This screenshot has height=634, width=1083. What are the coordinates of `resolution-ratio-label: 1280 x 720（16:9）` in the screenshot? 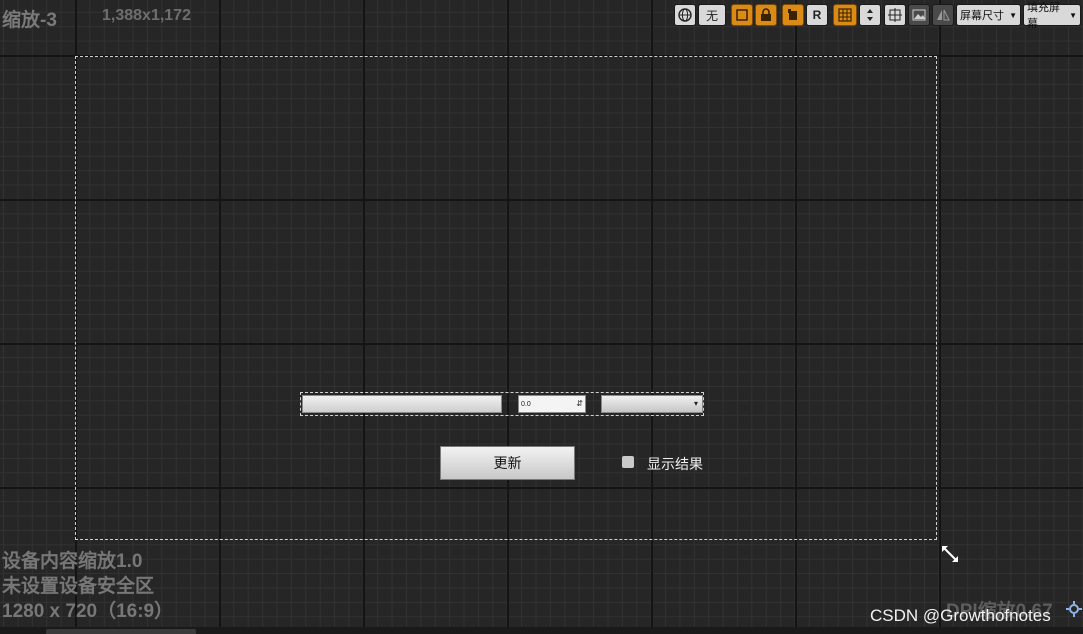 It's located at (88, 611).